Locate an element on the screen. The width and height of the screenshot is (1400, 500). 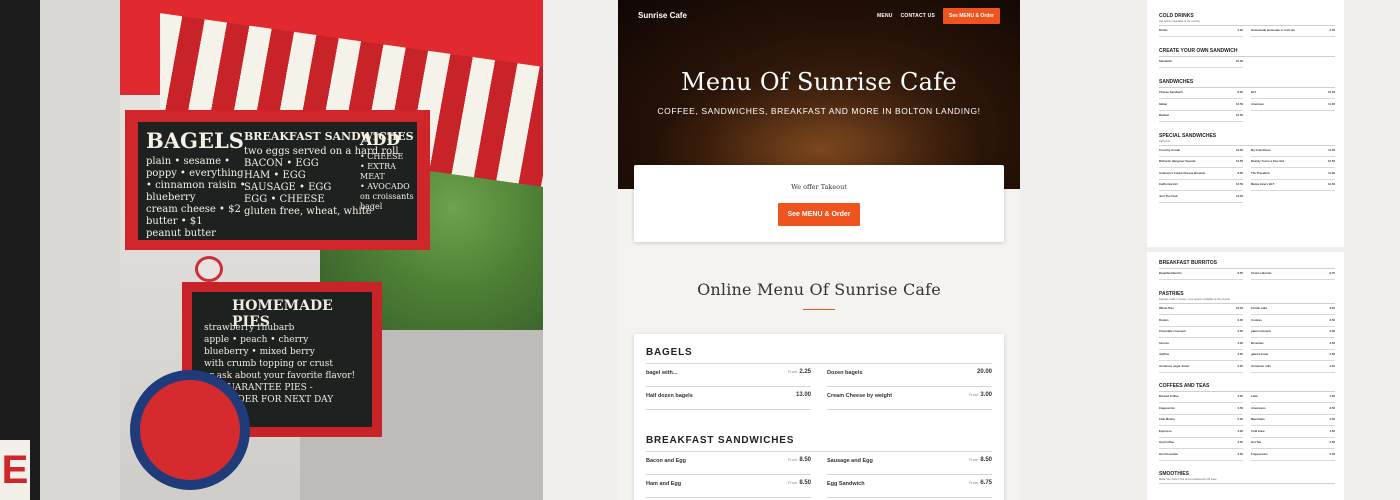
menu-row: muffins 3.00 is located at coordinates (1201, 357).